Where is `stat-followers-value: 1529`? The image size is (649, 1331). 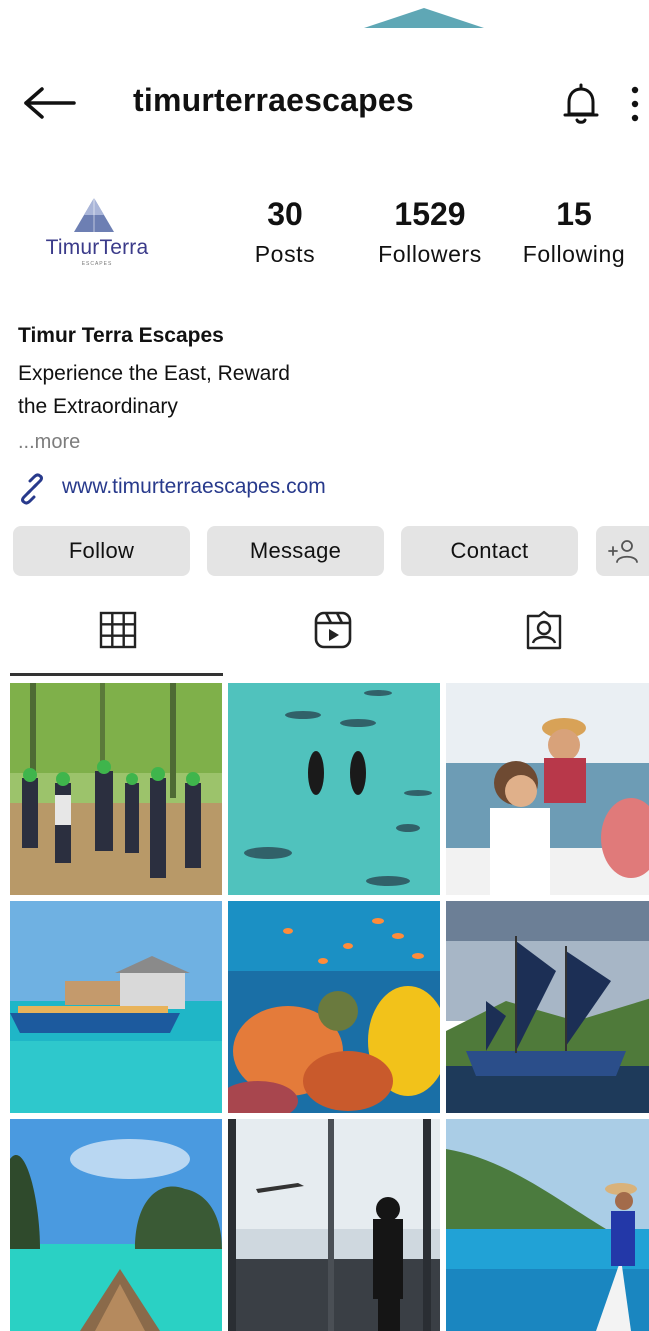 stat-followers-value: 1529 is located at coordinates (430, 214).